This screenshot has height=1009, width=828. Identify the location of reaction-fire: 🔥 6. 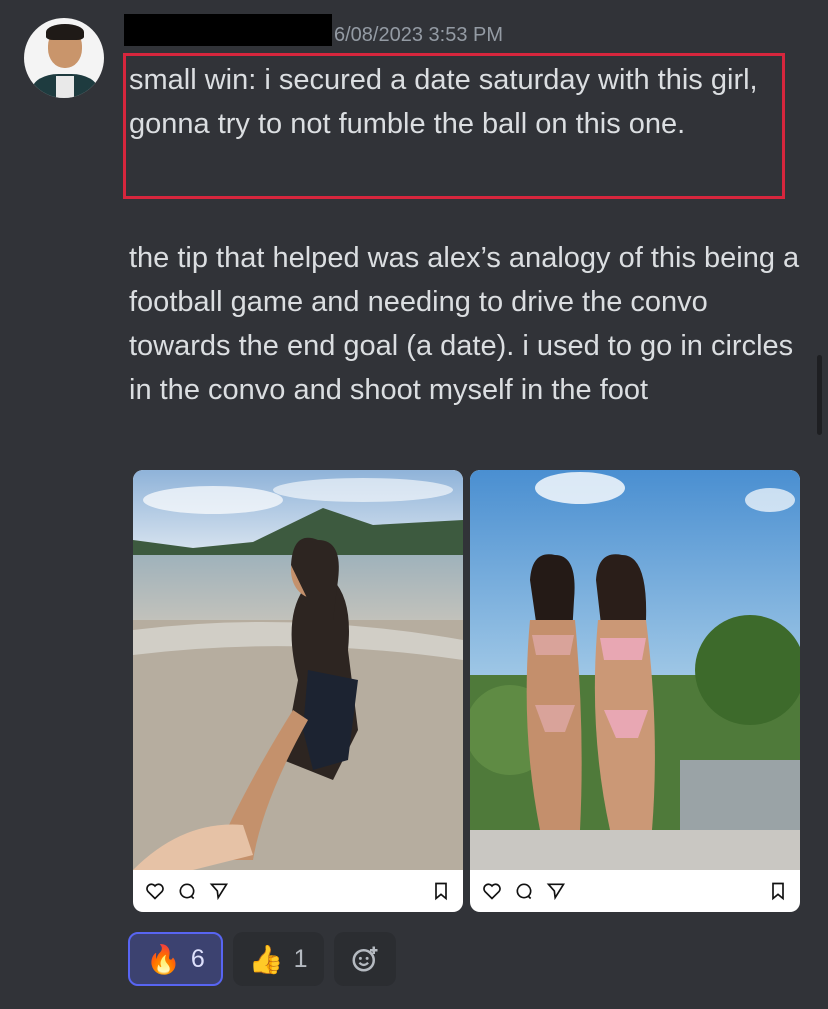
(175, 959).